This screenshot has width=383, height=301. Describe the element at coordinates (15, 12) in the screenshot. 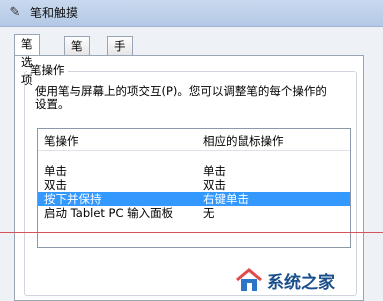

I see `pen-icon: ✎` at that location.